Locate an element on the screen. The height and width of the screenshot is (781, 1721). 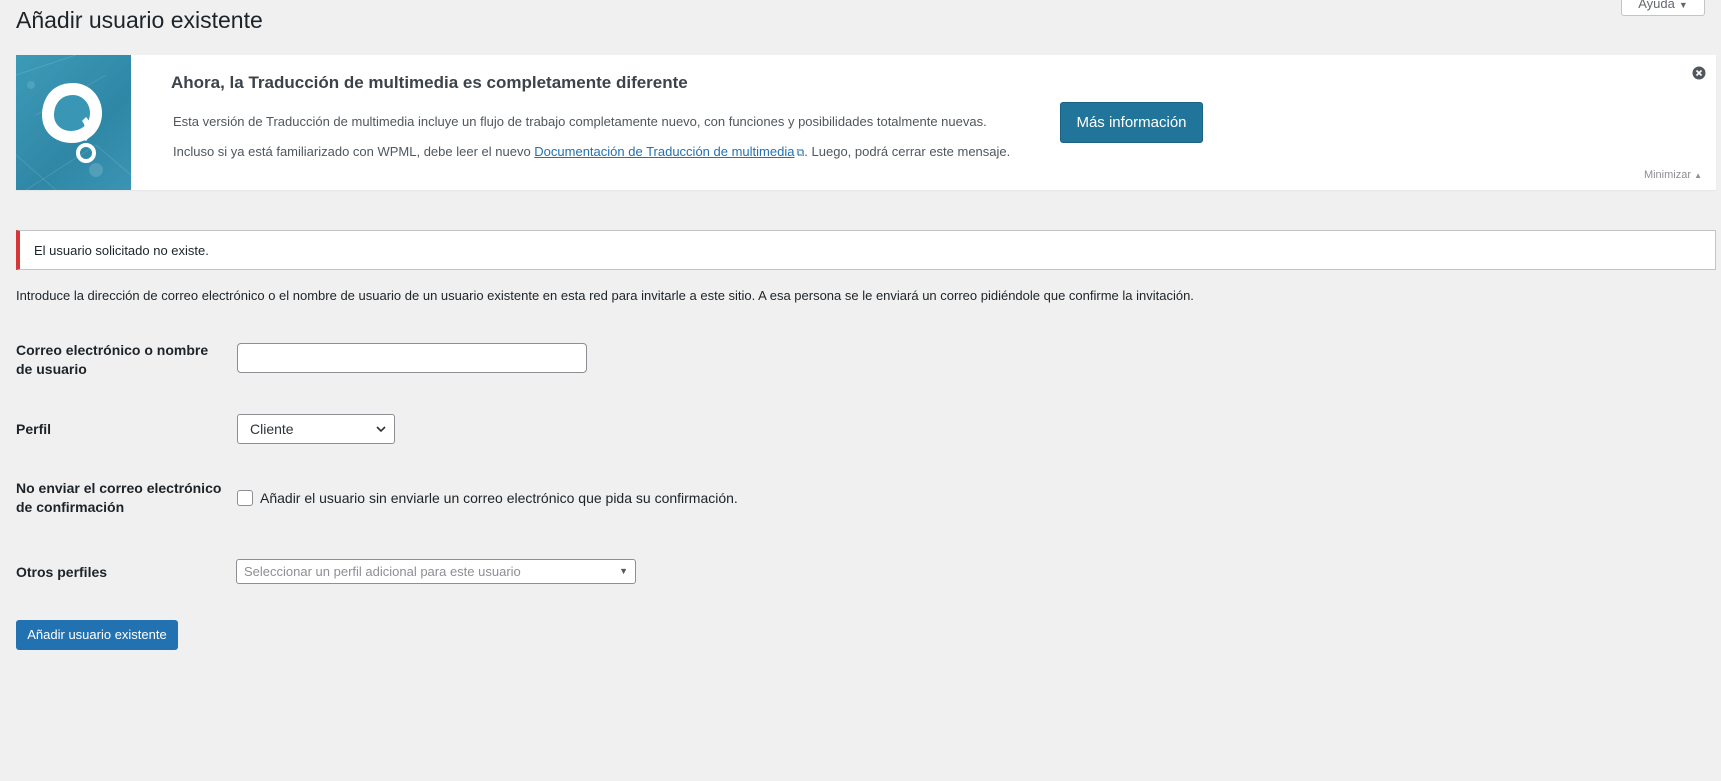
add-existing-user-button: Añadir usuario existente is located at coordinates (97, 635).